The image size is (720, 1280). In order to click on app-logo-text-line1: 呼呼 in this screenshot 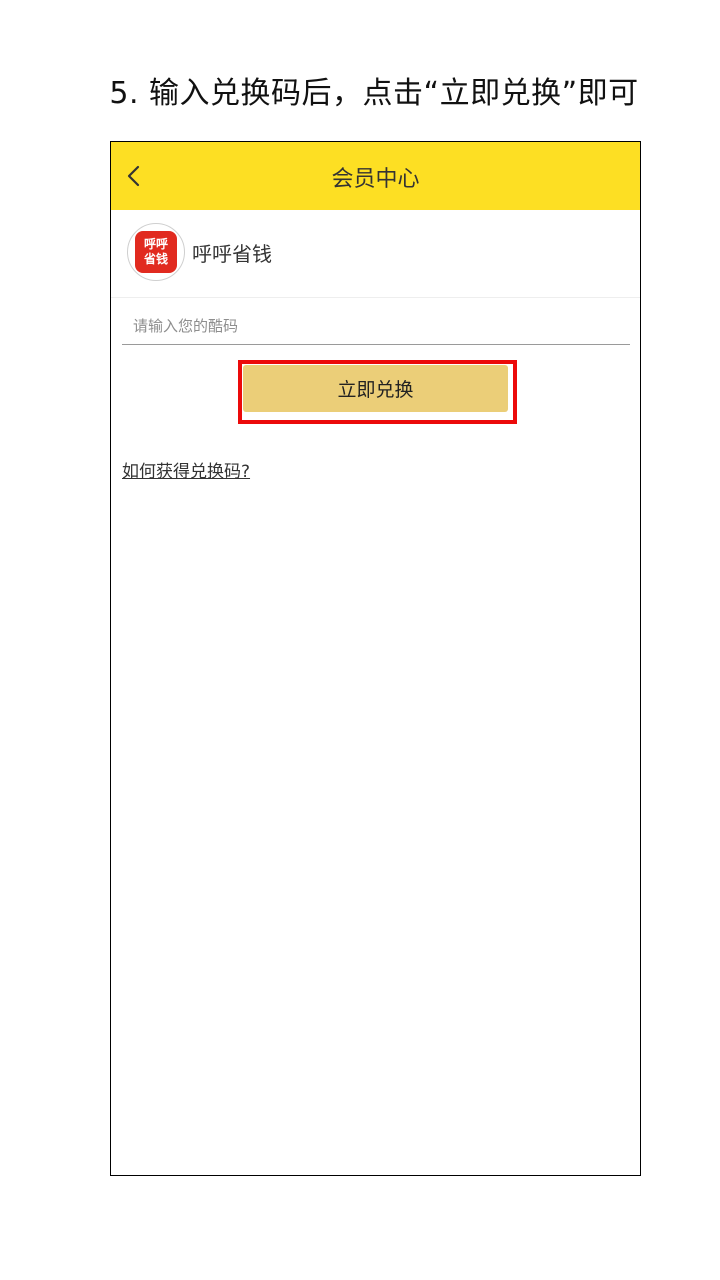, I will do `click(155, 244)`.